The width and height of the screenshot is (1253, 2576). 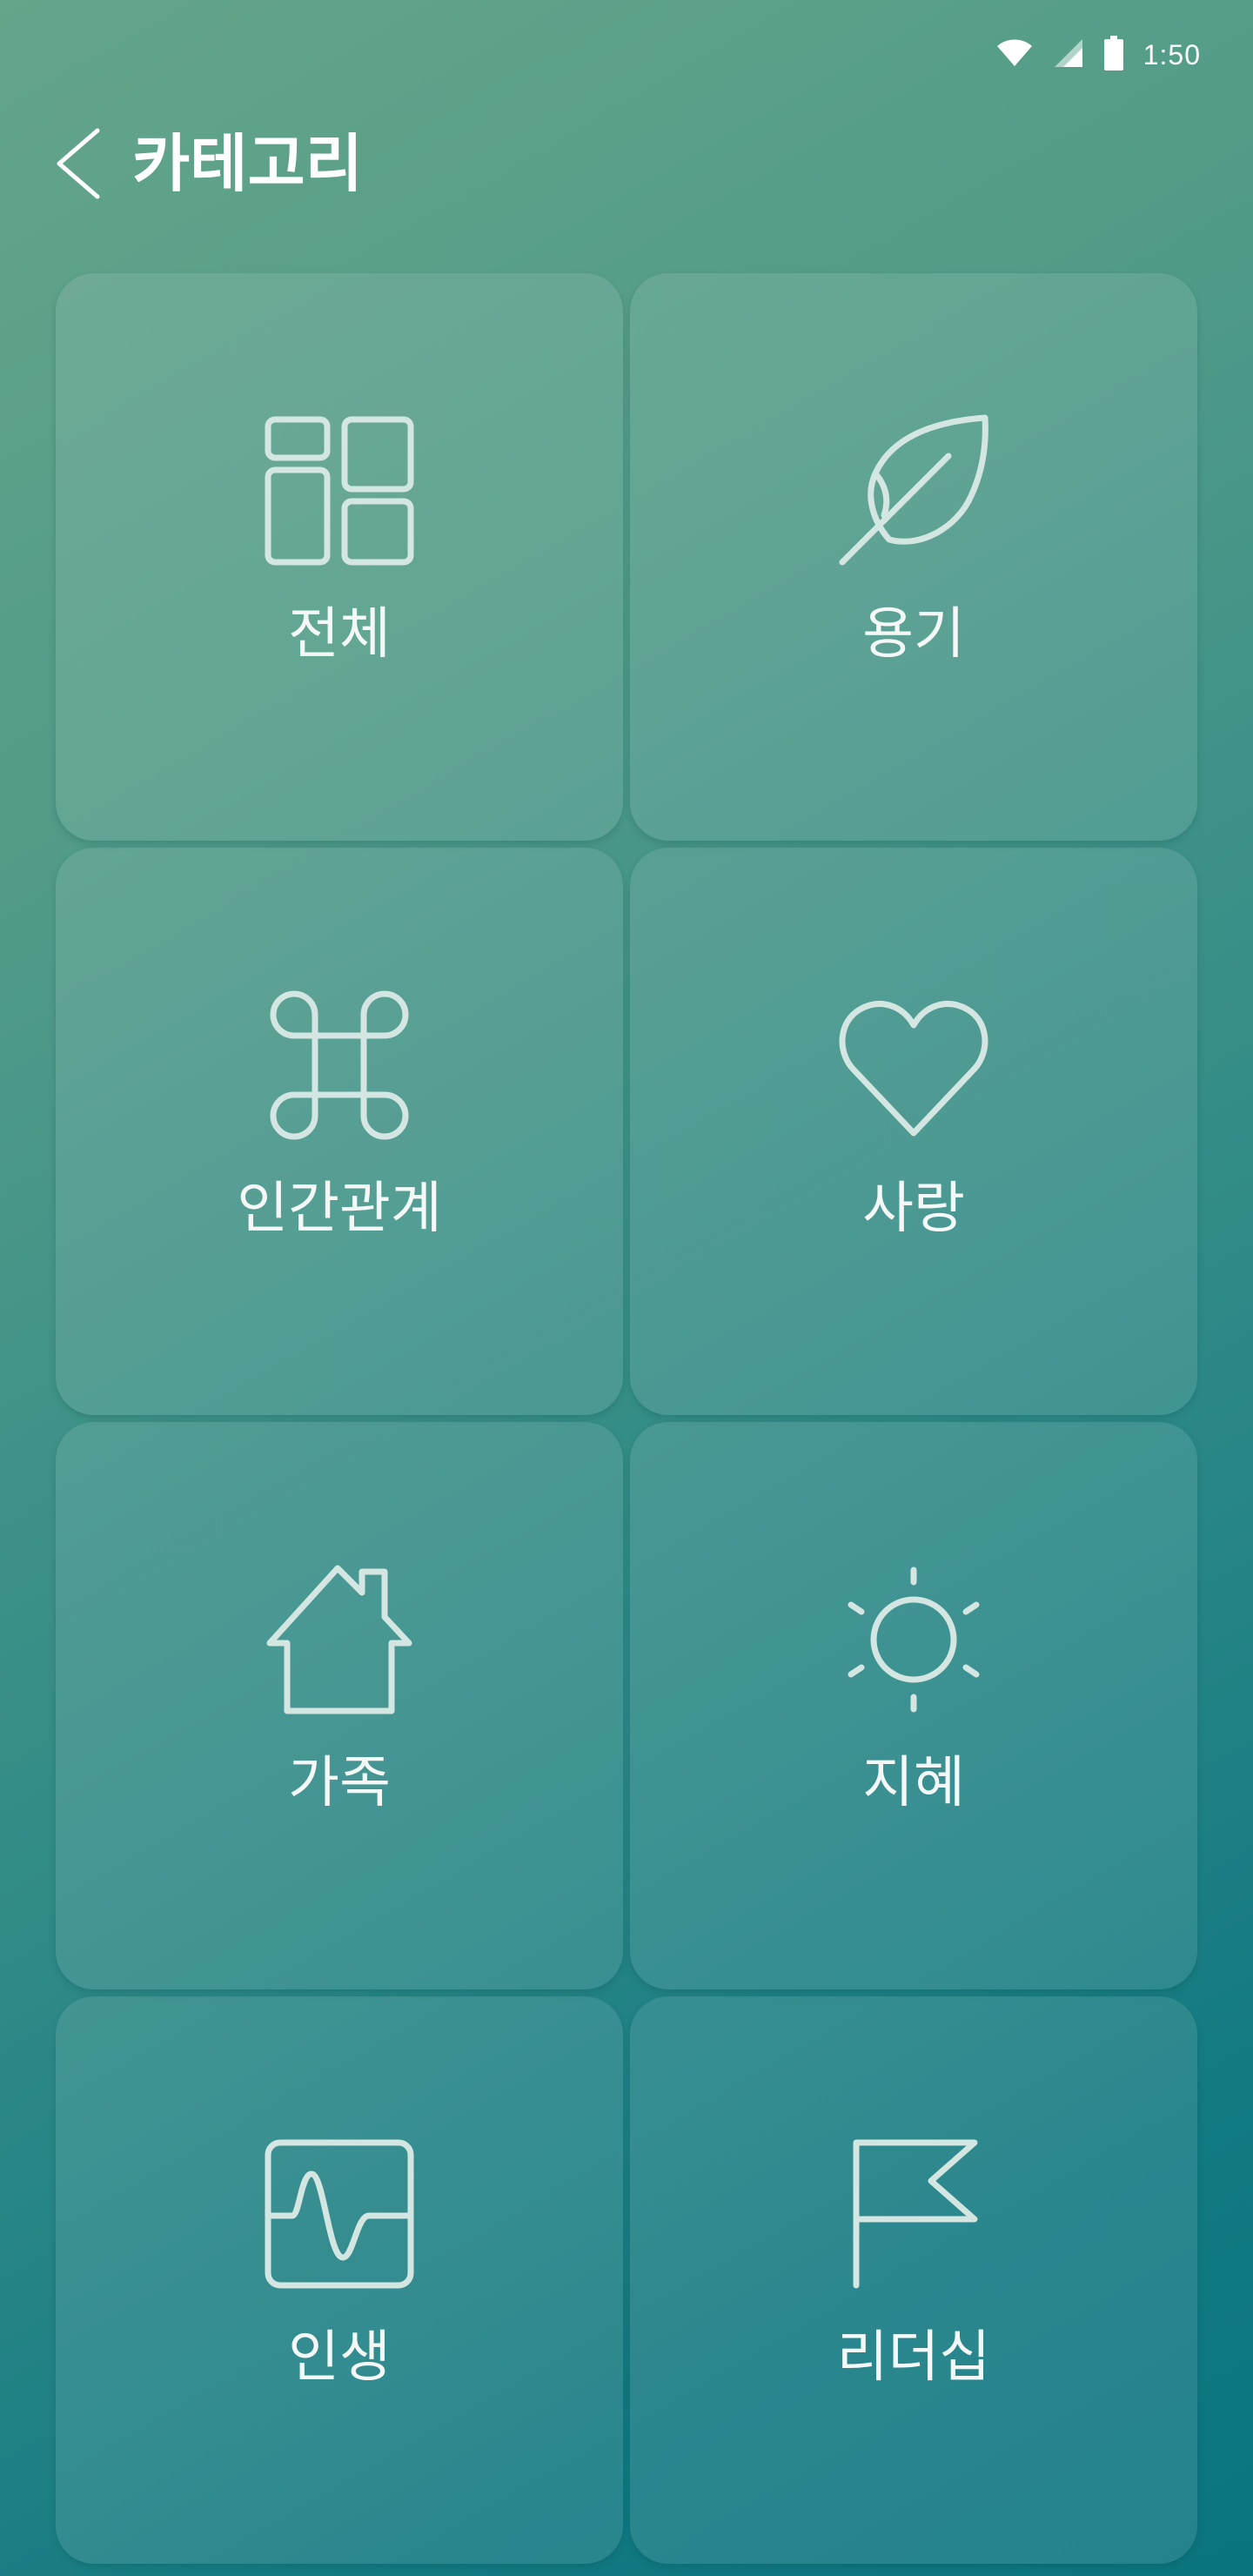 I want to click on category-tile-all: 전체, so click(x=339, y=557).